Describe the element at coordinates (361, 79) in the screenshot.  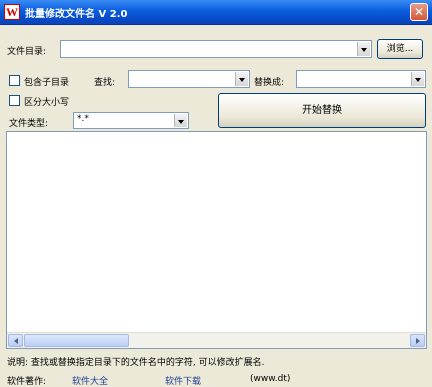
I see `replace-combobox` at that location.